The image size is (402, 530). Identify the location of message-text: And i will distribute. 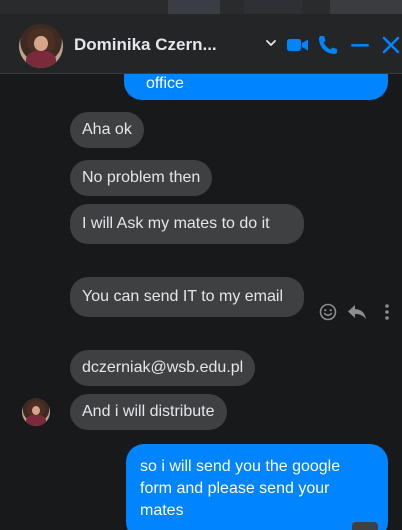
(148, 411).